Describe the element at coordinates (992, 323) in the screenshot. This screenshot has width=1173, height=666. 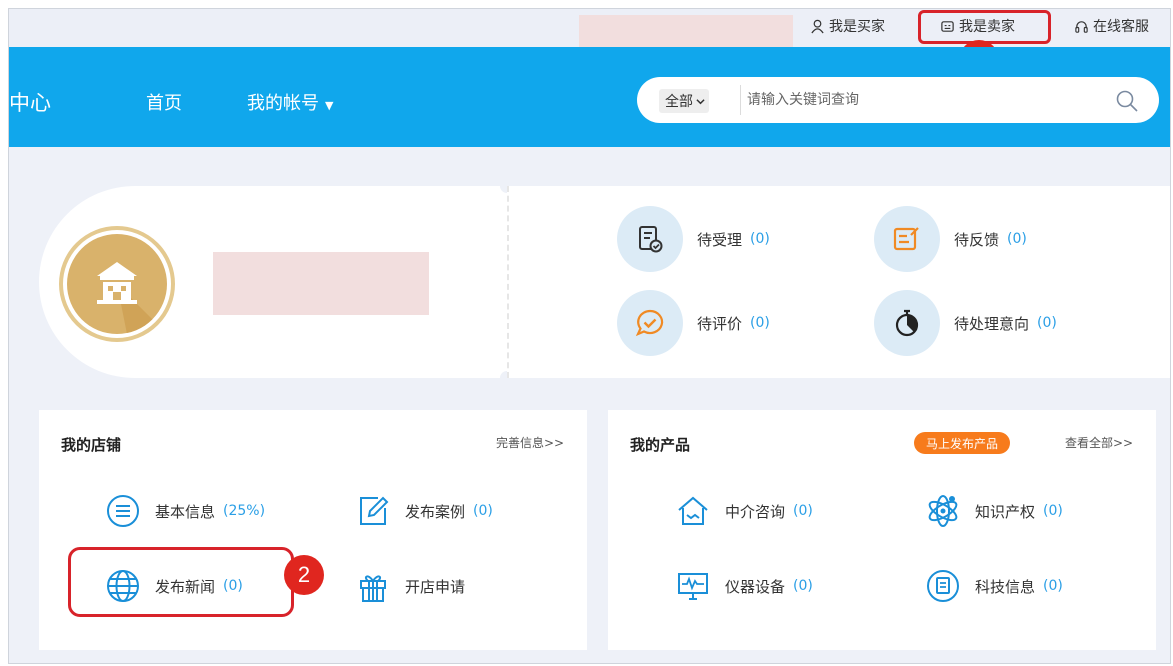
I see `stat-label: 待处理意向` at that location.